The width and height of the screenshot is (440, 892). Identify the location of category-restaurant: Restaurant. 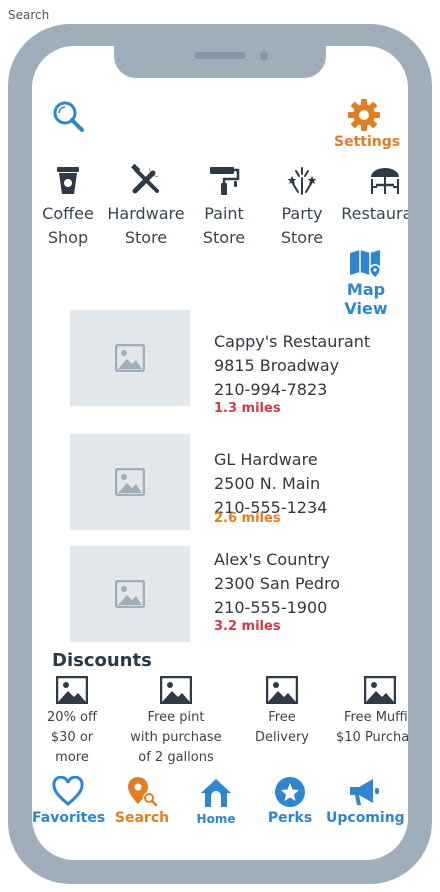
(374, 195).